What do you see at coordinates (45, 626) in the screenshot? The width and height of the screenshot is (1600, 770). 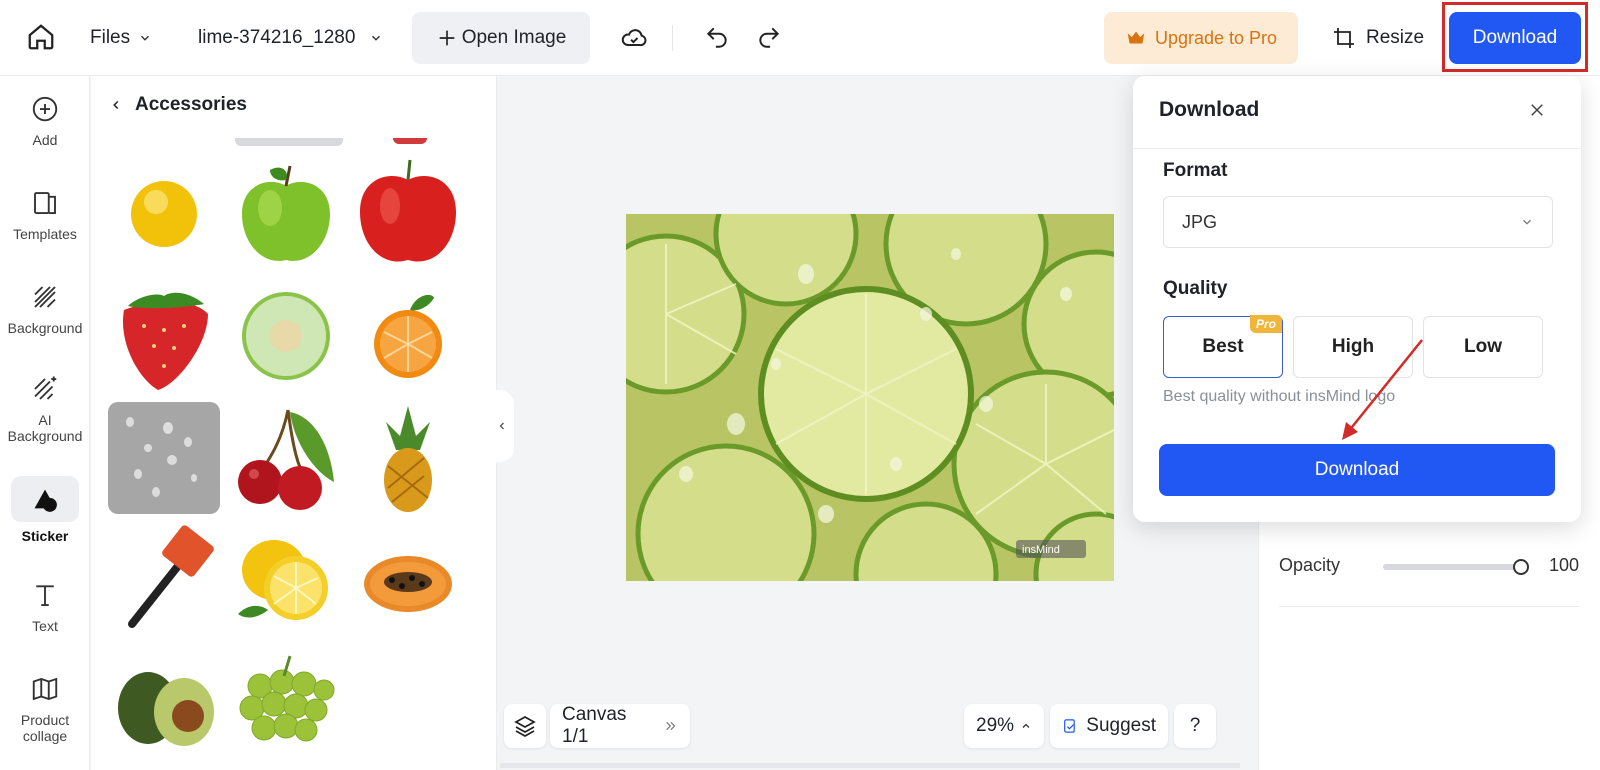 I see `rail-label-text: Text` at bounding box center [45, 626].